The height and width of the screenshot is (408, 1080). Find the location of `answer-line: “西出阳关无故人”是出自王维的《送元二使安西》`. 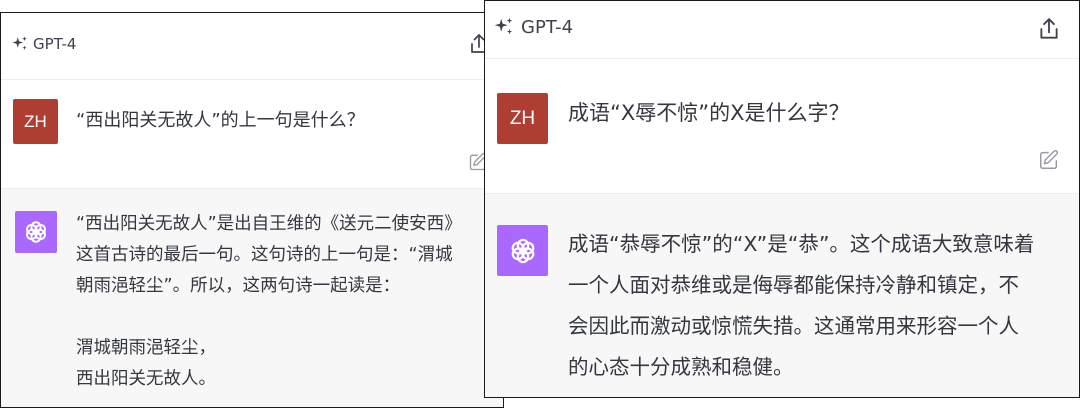

answer-line: “西出阳关无故人”是出自王维的《送元二使安西》 is located at coordinates (269, 224).